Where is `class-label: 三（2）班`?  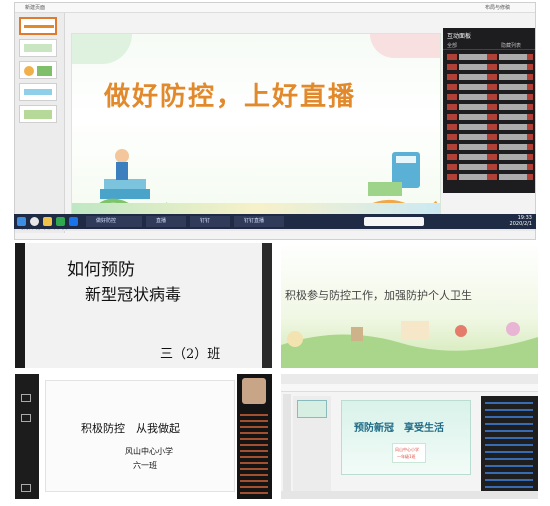 class-label: 三（2）班 is located at coordinates (190, 354).